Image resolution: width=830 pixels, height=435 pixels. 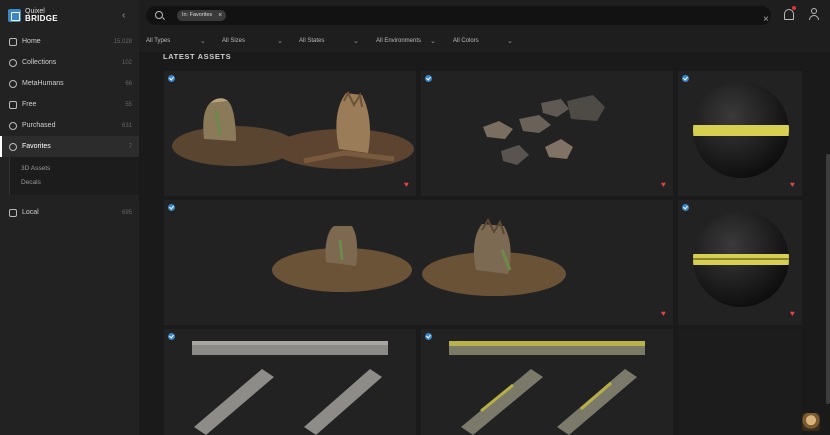 I want to click on clear-search-icon: ×, so click(x=766, y=20).